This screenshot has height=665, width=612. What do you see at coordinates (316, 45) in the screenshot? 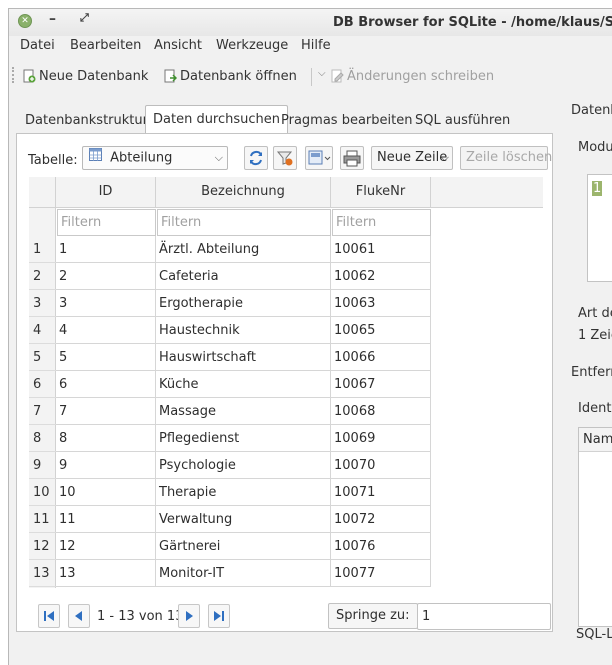
I see `menu-hilfe: Hilfe` at bounding box center [316, 45].